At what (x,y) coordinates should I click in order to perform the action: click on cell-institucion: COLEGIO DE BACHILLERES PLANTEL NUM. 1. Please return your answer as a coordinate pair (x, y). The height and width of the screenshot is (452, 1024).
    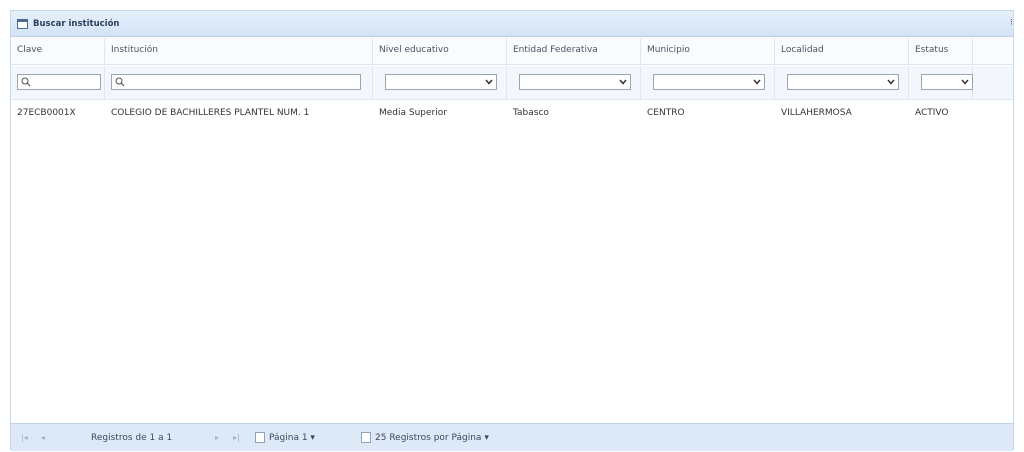
    Looking at the image, I should click on (210, 113).